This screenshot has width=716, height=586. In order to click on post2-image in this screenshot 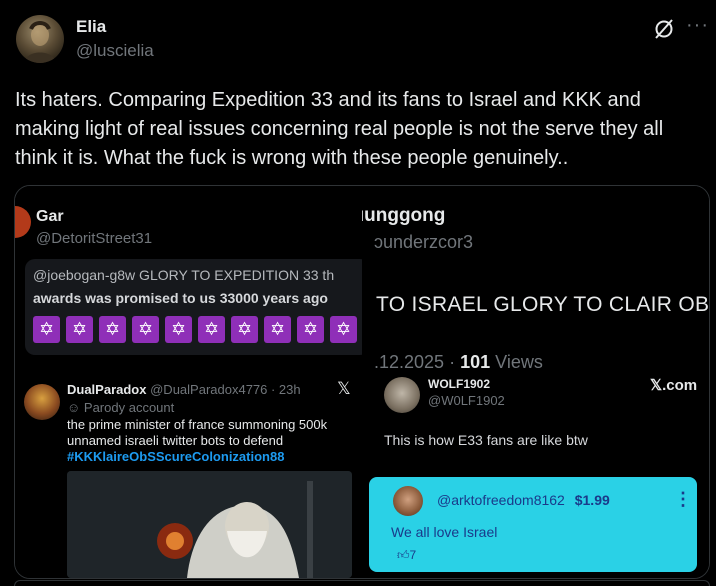, I will do `click(209, 524)`.